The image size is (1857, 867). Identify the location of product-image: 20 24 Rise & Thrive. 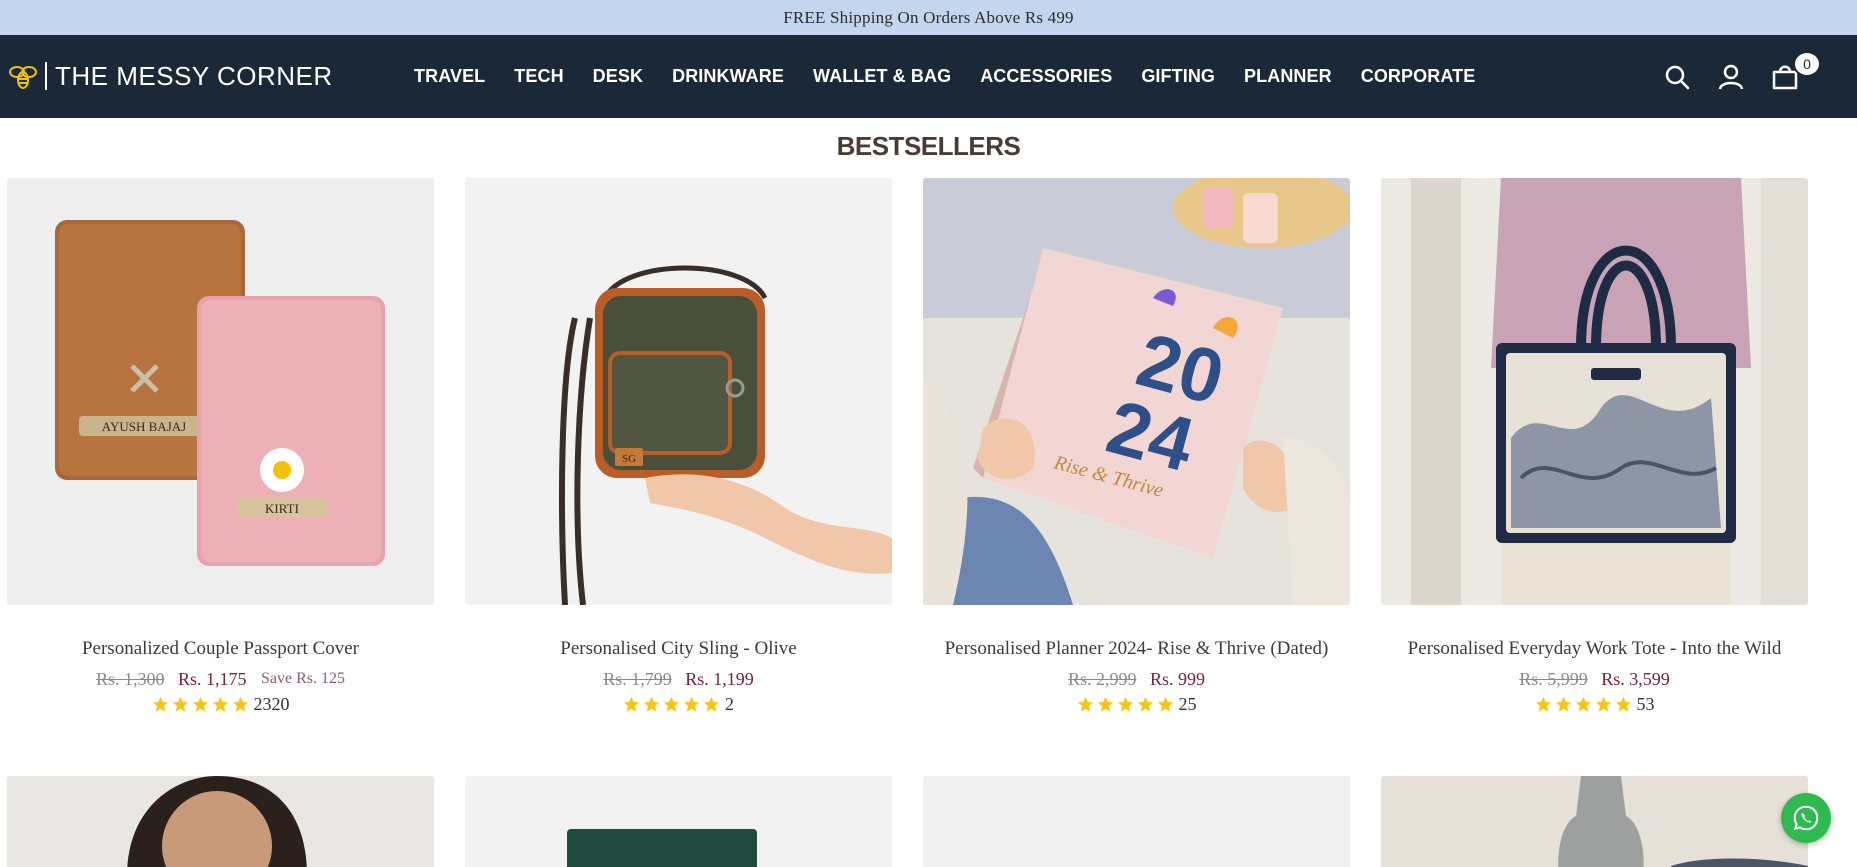
(1136, 391).